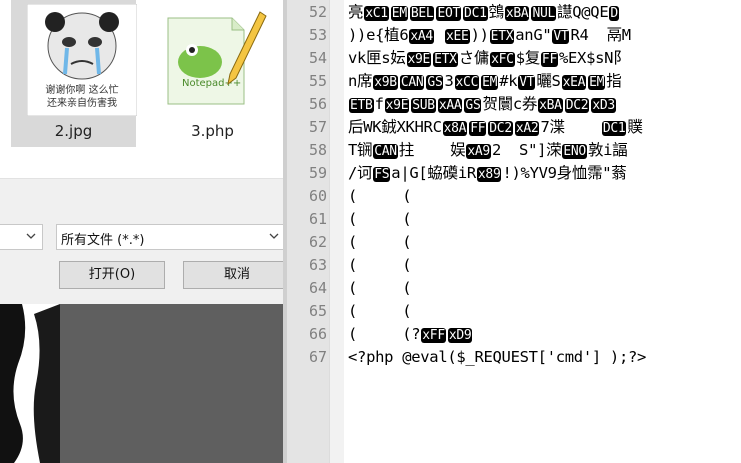 Image resolution: width=741 pixels, height=463 pixels. Describe the element at coordinates (422, 13) in the screenshot. I see `control-char-badge: BEL` at that location.